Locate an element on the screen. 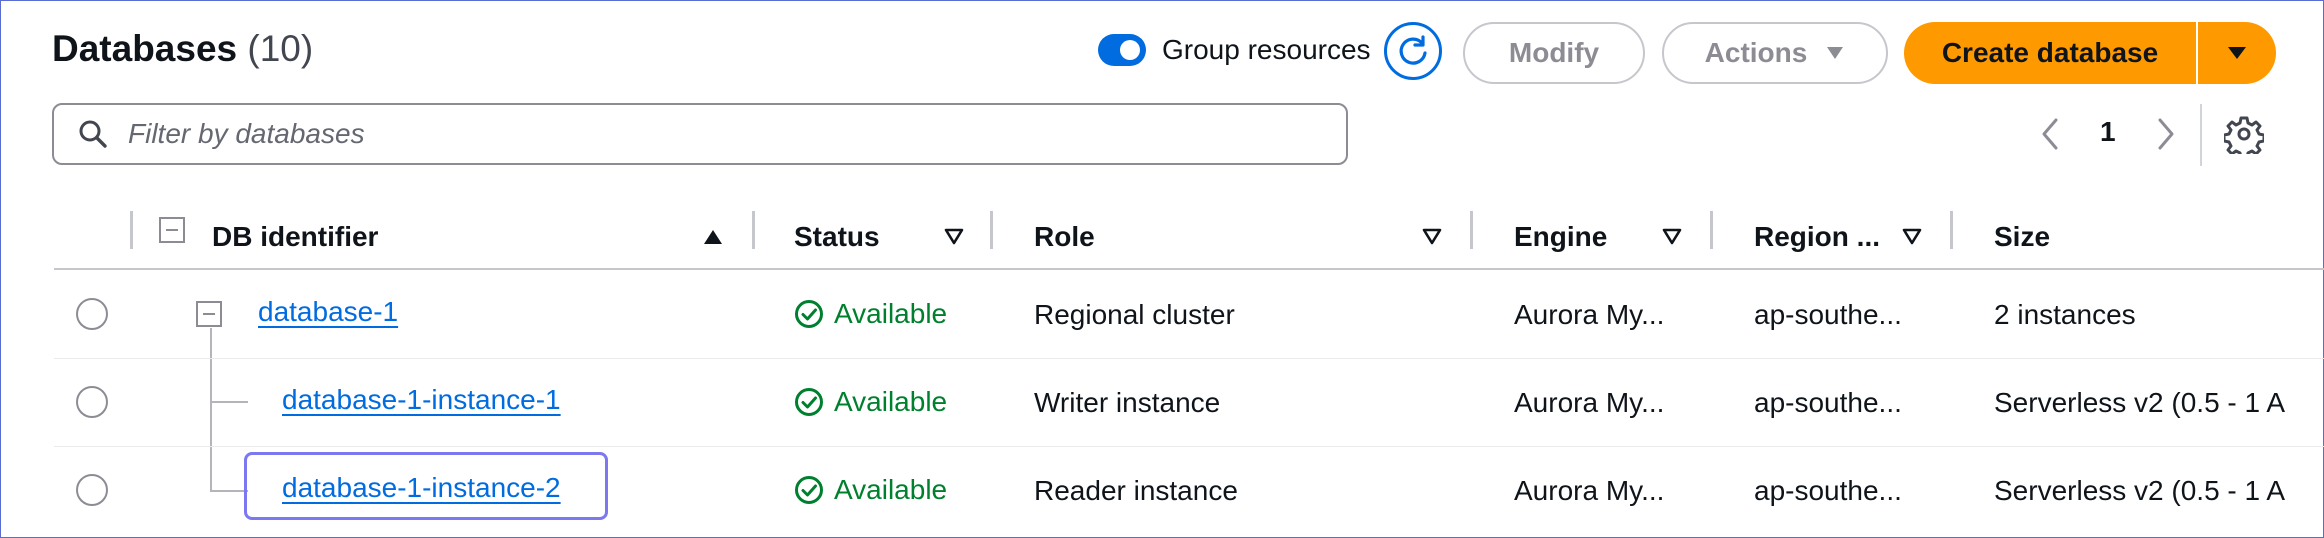 This screenshot has width=2324, height=538. column-label: Size is located at coordinates (2022, 236).